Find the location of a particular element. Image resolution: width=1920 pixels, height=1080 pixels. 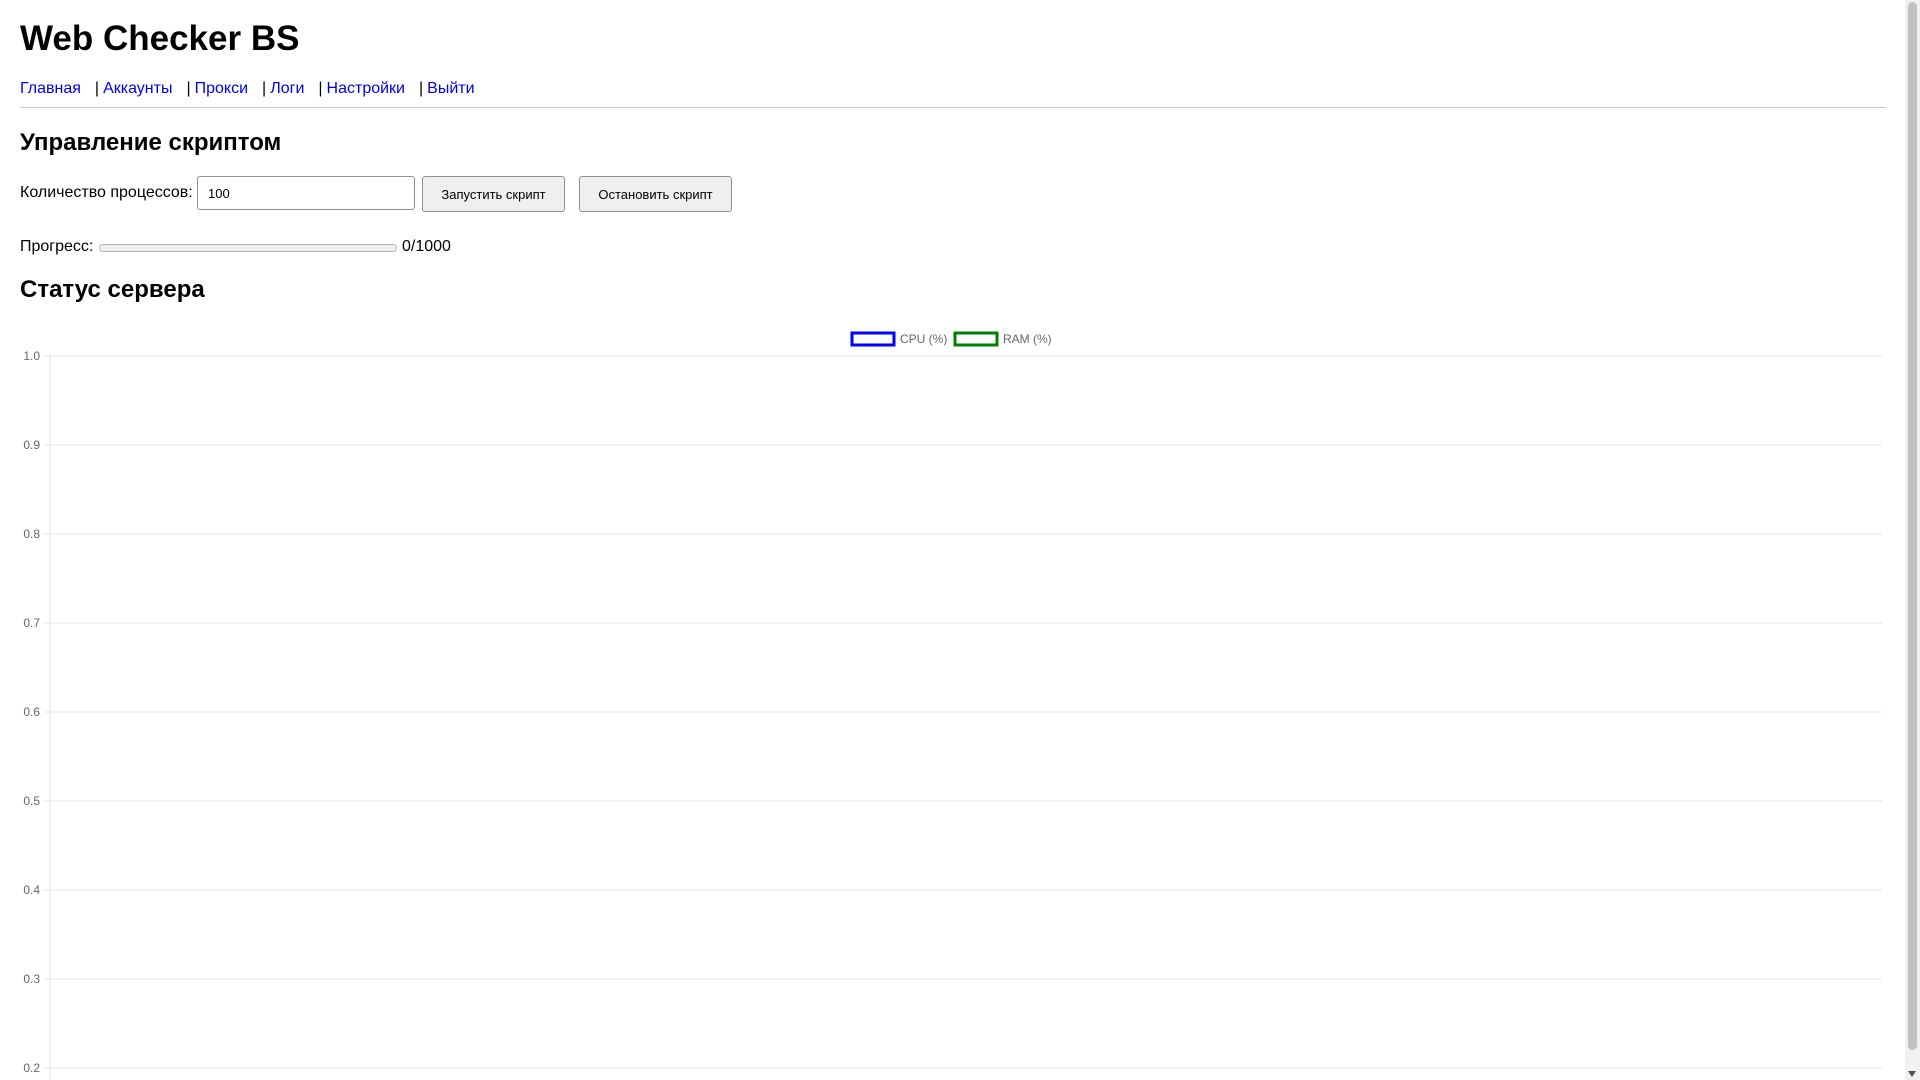

y-tick-label: 0.3 is located at coordinates (31, 979).